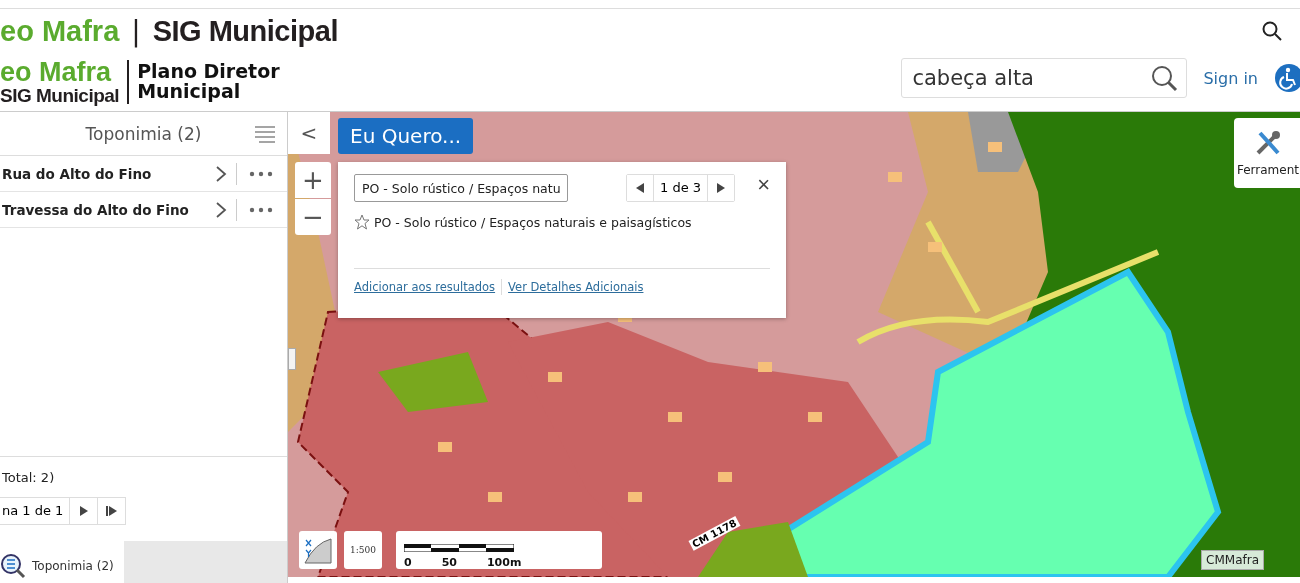  What do you see at coordinates (362, 222) in the screenshot?
I see `star-icon` at bounding box center [362, 222].